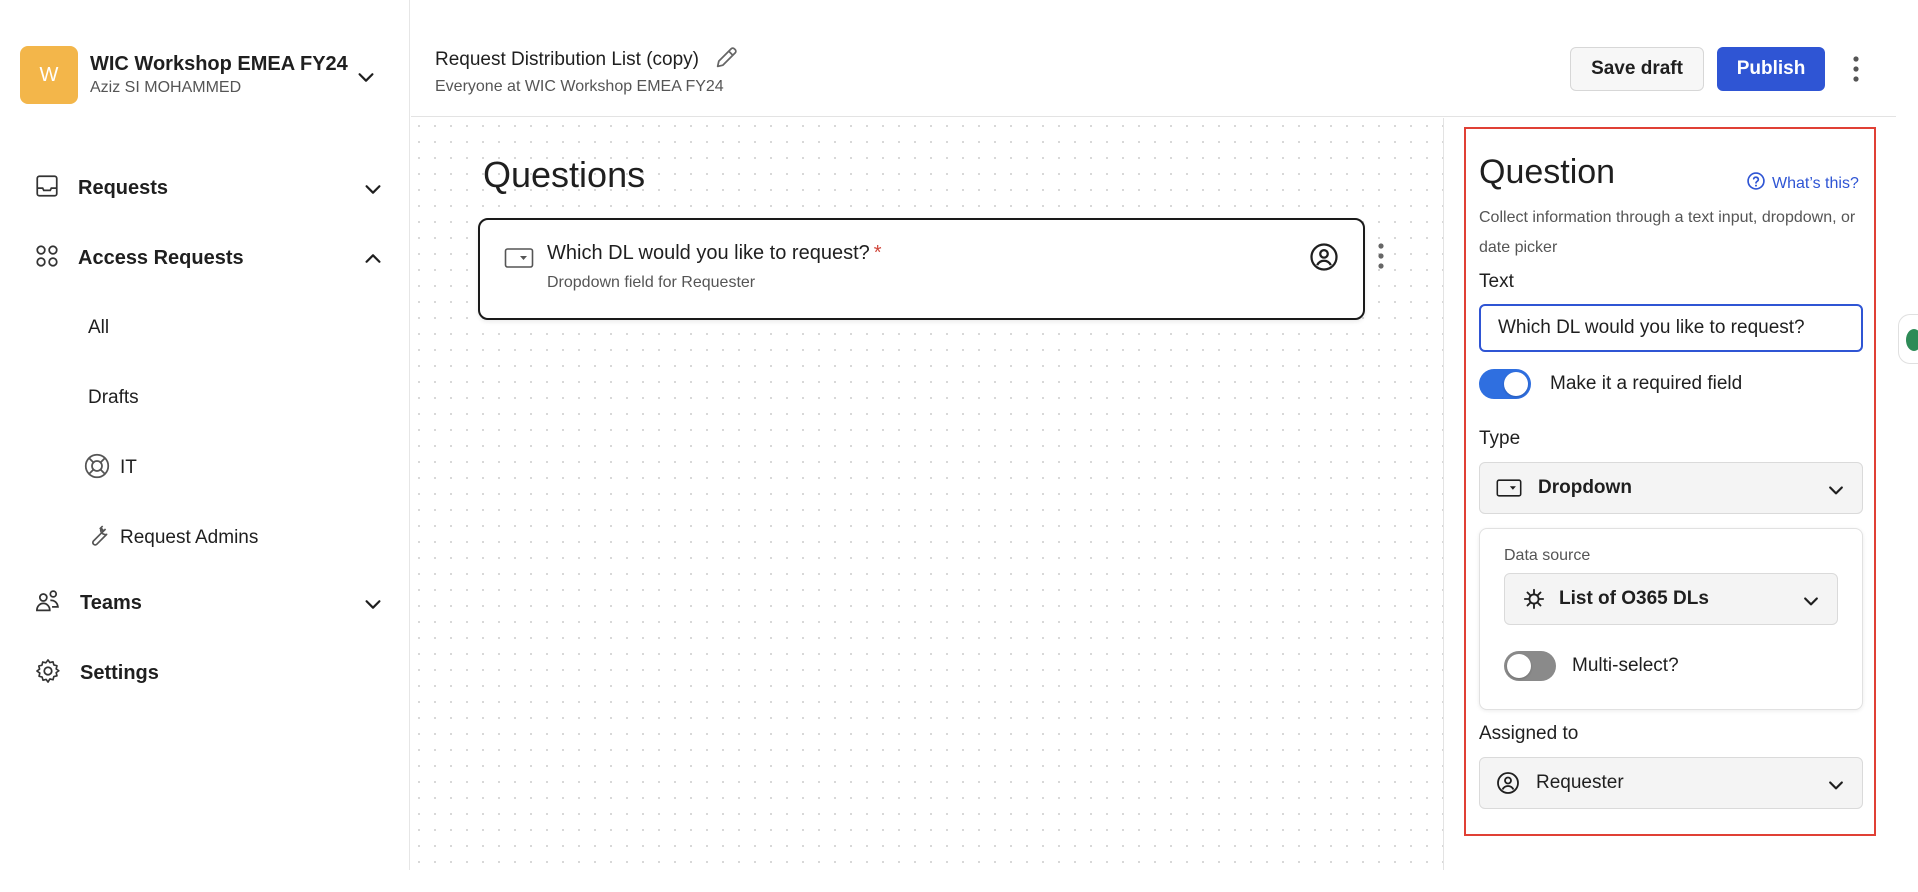 The width and height of the screenshot is (1918, 892). I want to click on wrench-icon, so click(98, 538).